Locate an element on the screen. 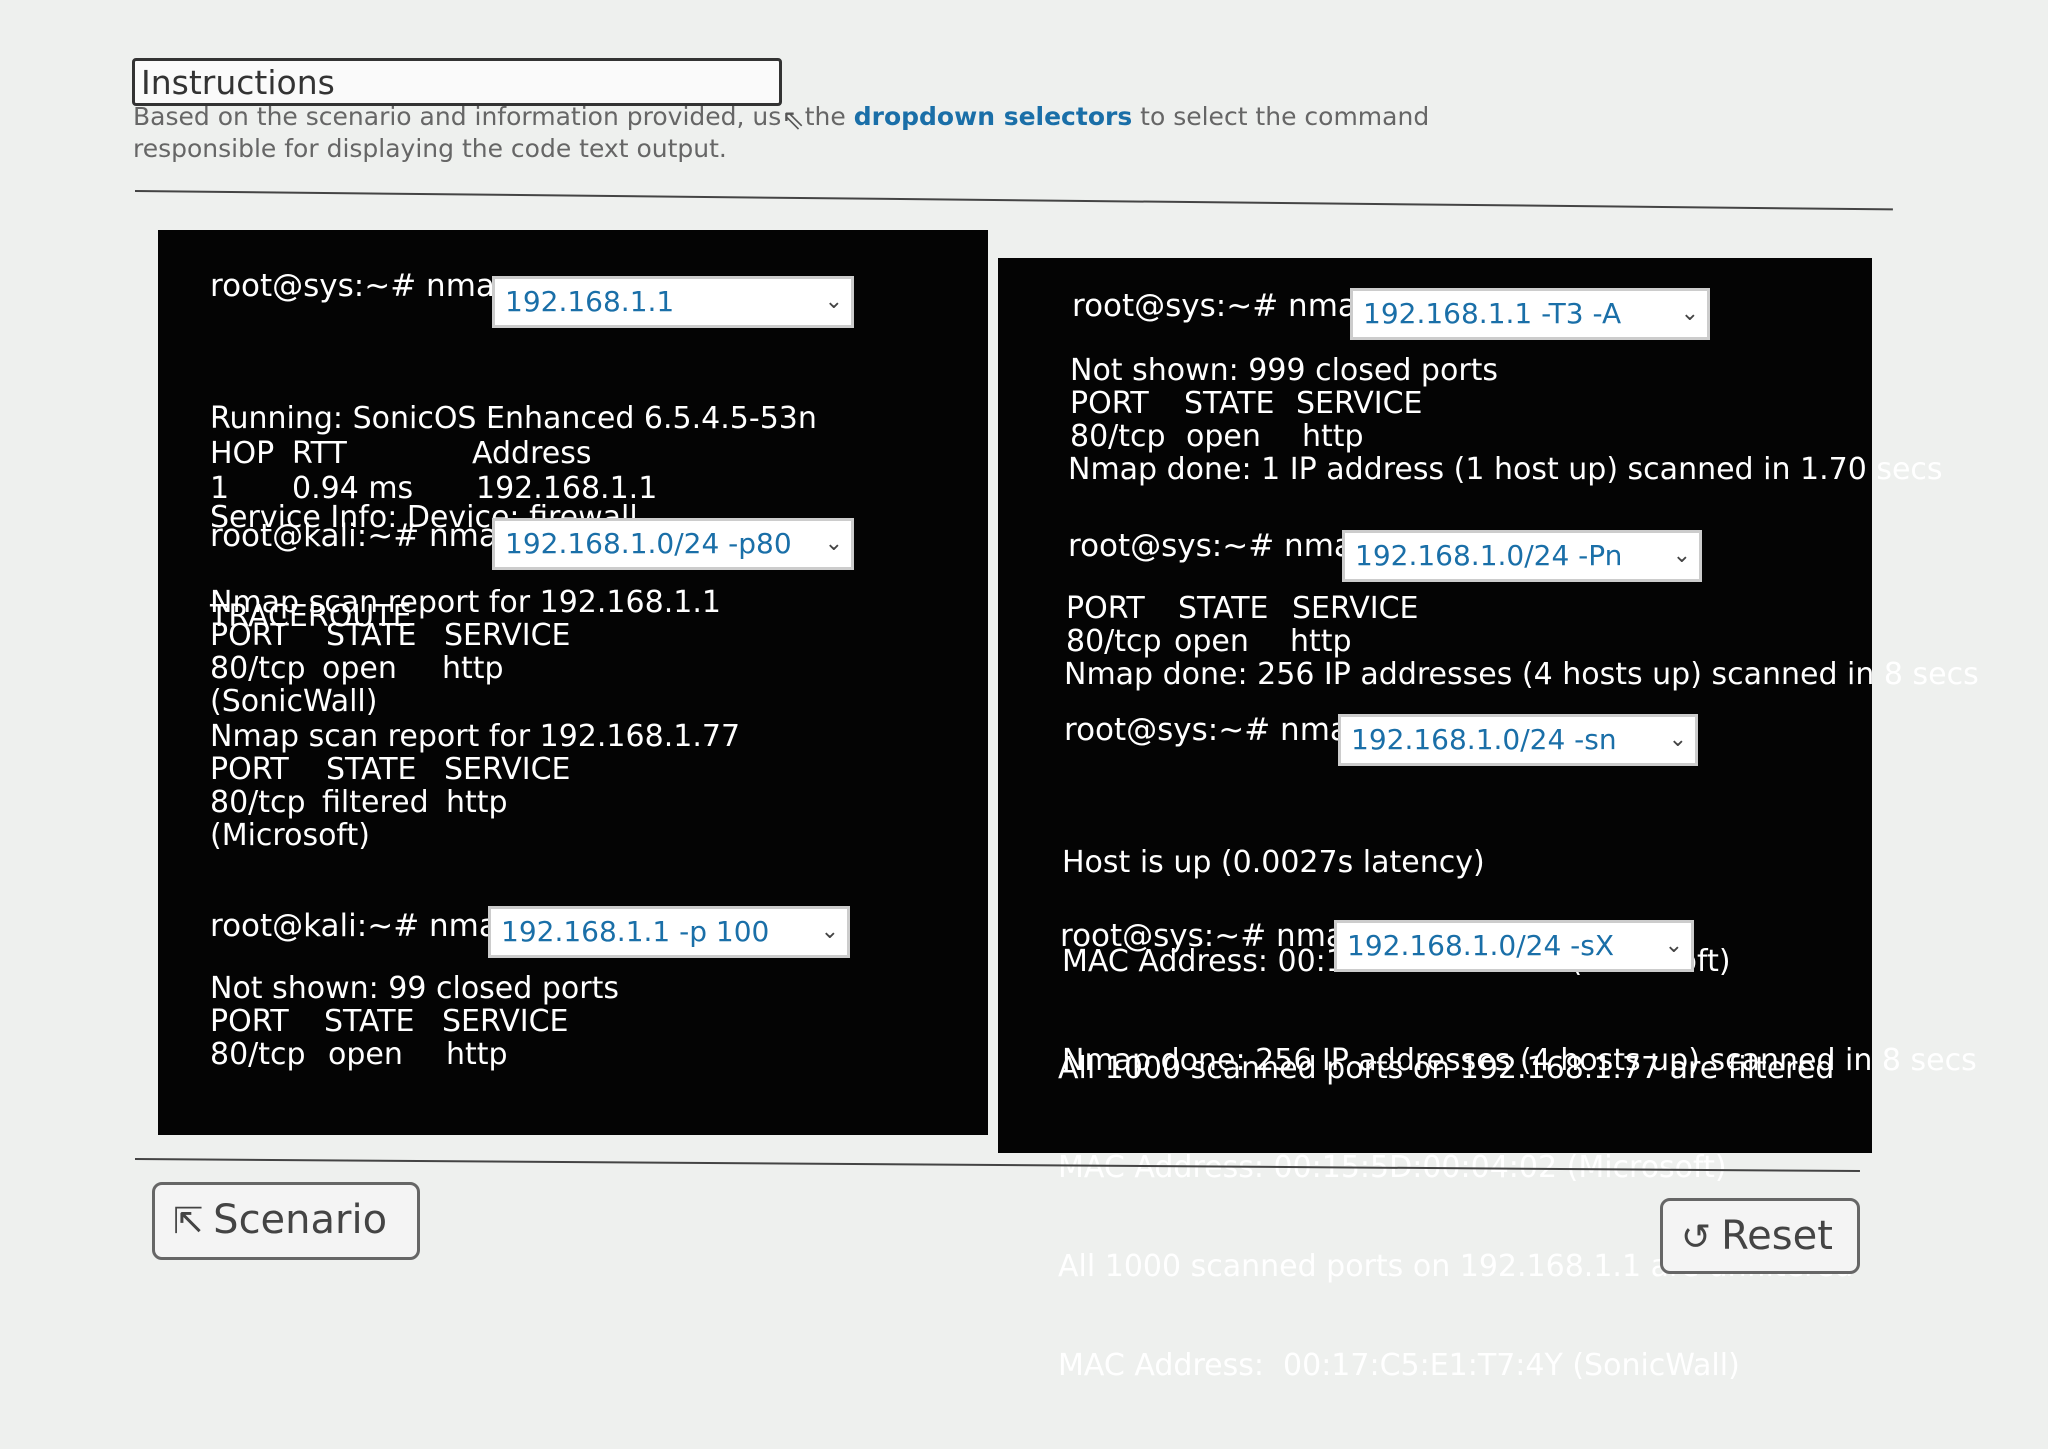 The image size is (2048, 1449). command-dropdown-4: 192.168.1.1 -T3 -A ⌄ is located at coordinates (1530, 314).